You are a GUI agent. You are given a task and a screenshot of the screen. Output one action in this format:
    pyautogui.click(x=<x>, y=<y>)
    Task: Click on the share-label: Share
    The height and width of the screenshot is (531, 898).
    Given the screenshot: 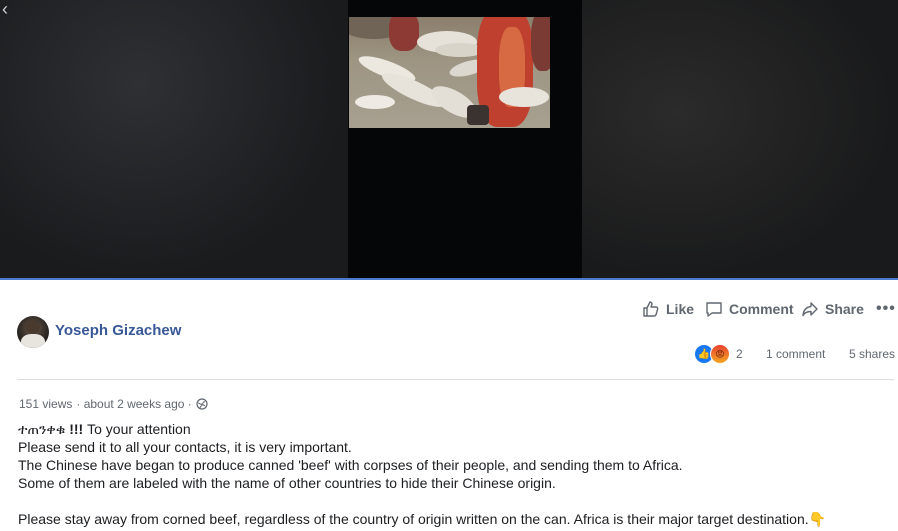 What is the action you would take?
    pyautogui.click(x=844, y=309)
    